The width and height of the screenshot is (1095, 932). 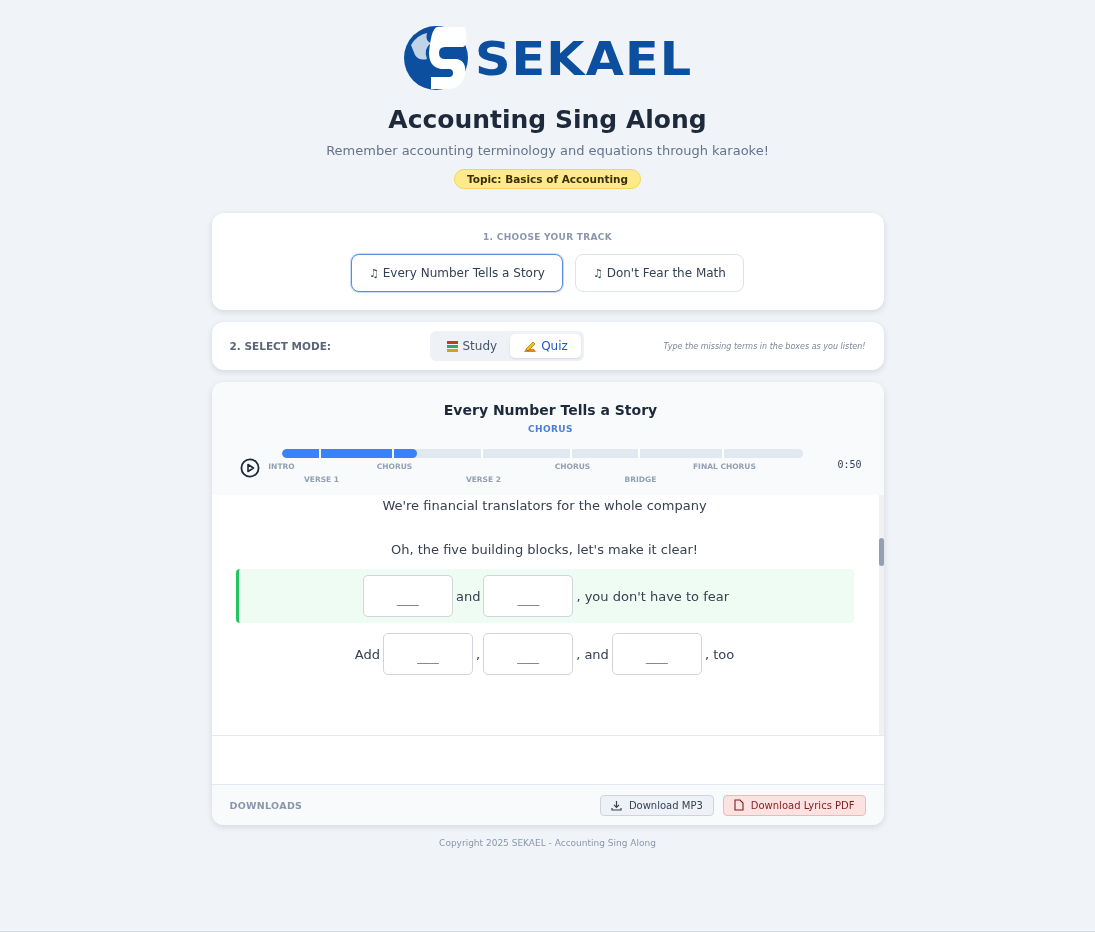 What do you see at coordinates (547, 119) in the screenshot?
I see `page-title: Accounting Sing Along` at bounding box center [547, 119].